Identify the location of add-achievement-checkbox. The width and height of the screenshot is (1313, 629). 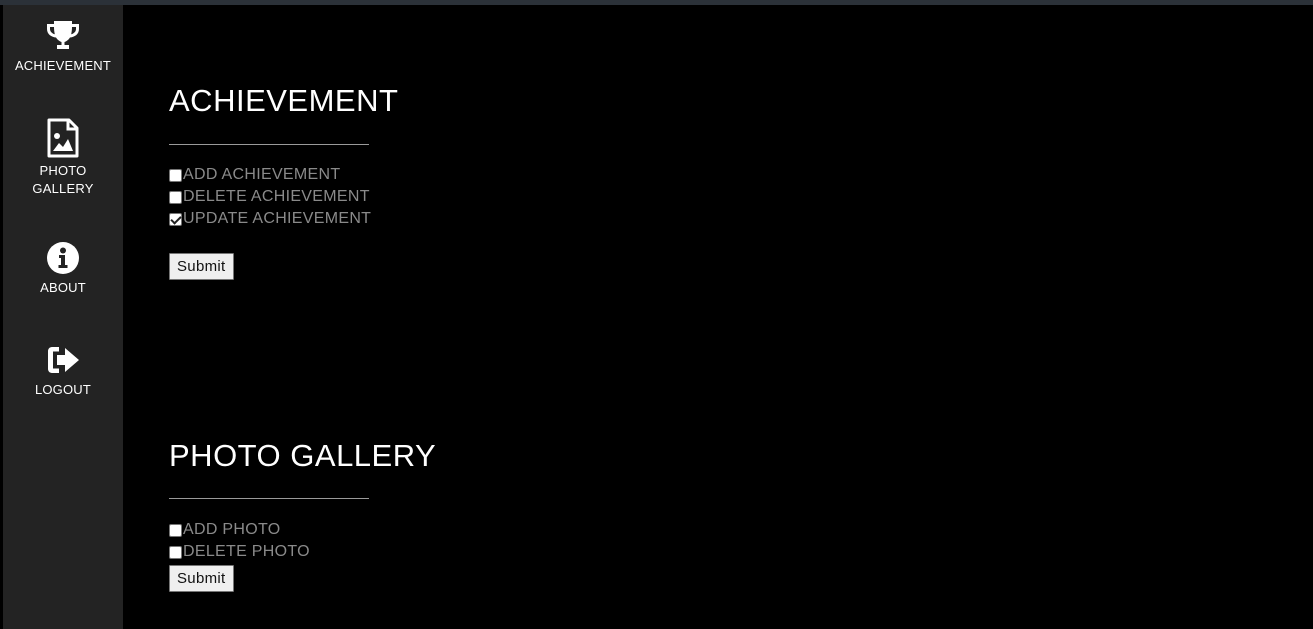
(175, 175).